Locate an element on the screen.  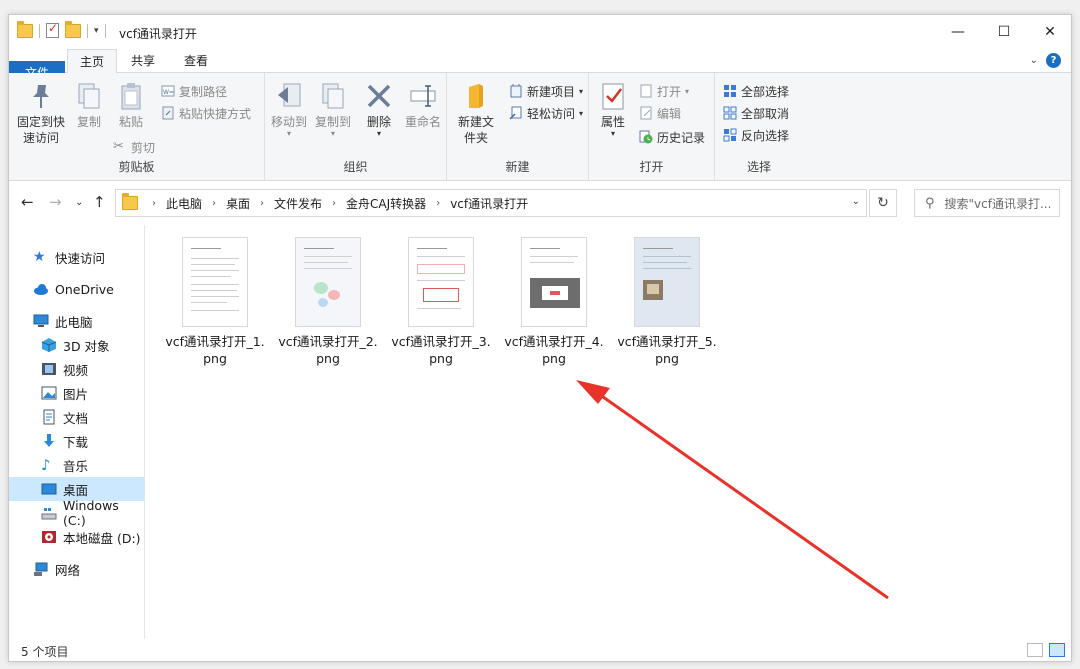
select-all-button: 全部选择 is located at coordinates (756, 91).